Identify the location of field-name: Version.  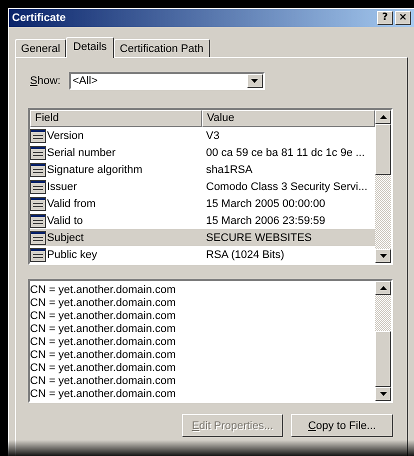
(65, 136).